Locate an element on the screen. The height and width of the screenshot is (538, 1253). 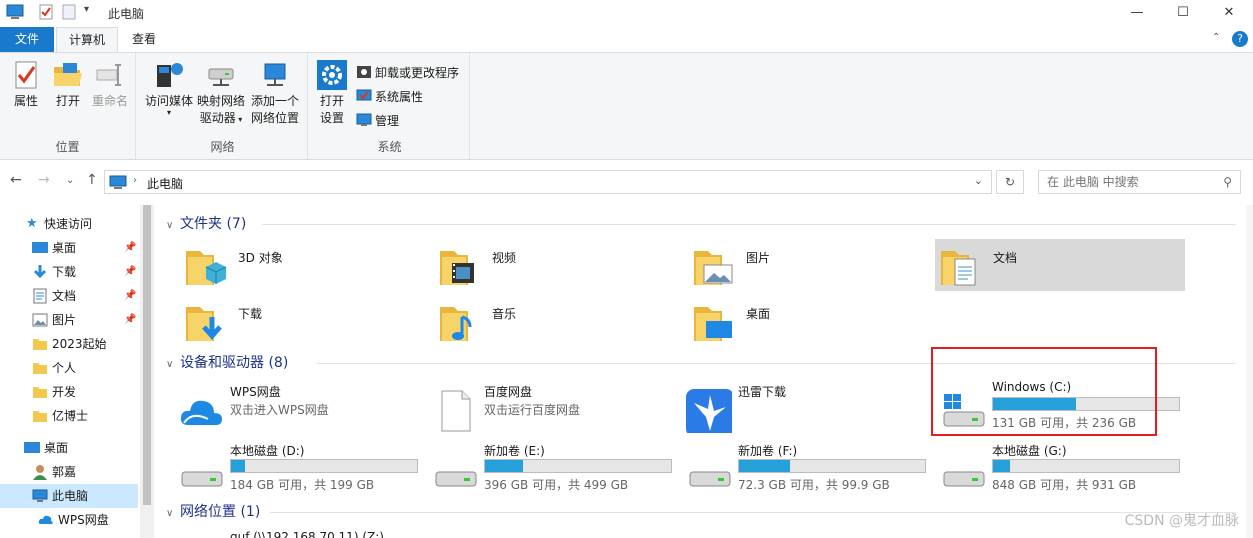
sidebar-item-desktop: 桌面 📌 is located at coordinates (69, 248).